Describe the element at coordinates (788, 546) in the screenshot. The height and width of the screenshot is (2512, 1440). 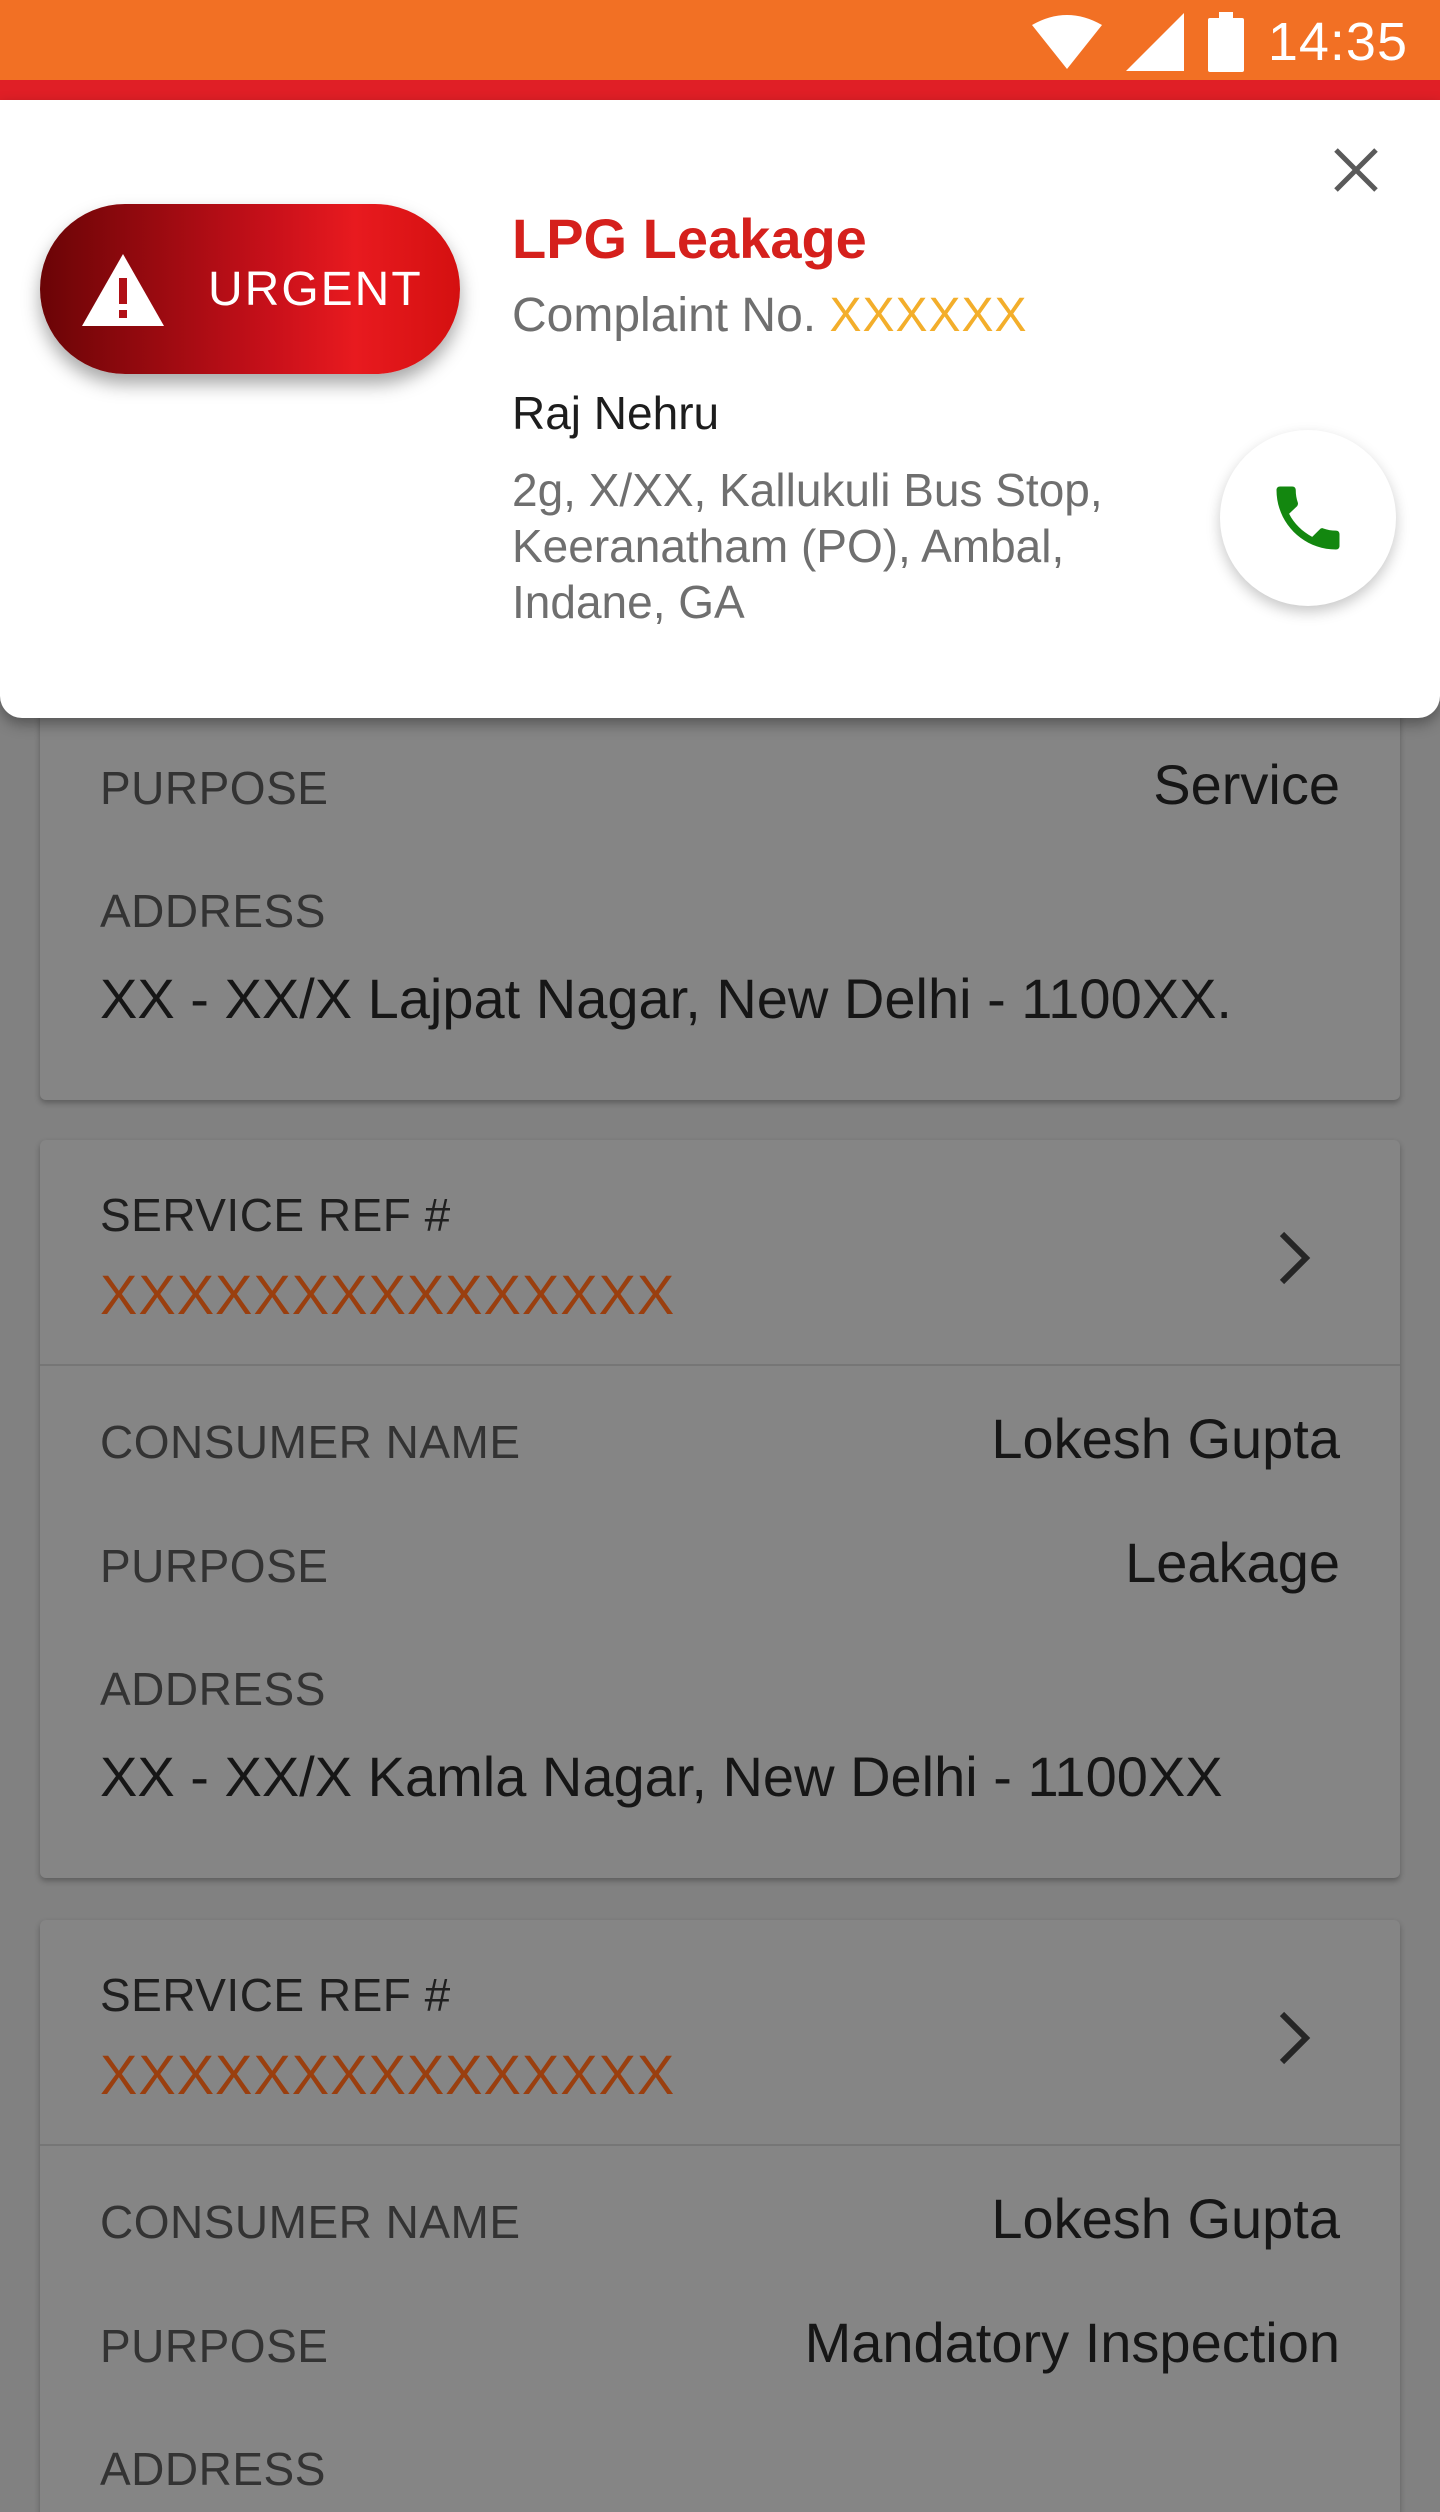
I see `address-line: Keeranatham (PO), Ambal,` at that location.